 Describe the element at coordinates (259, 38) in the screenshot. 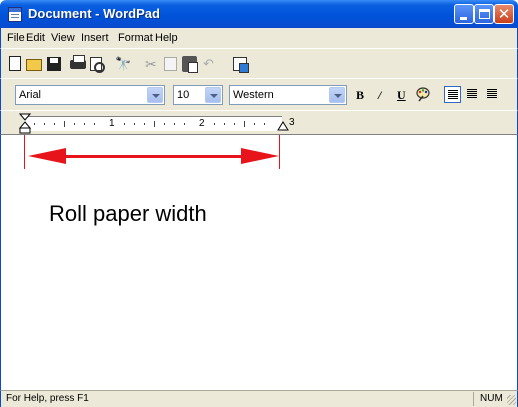

I see `menu-bar: File Edit View Insert Format Help` at that location.